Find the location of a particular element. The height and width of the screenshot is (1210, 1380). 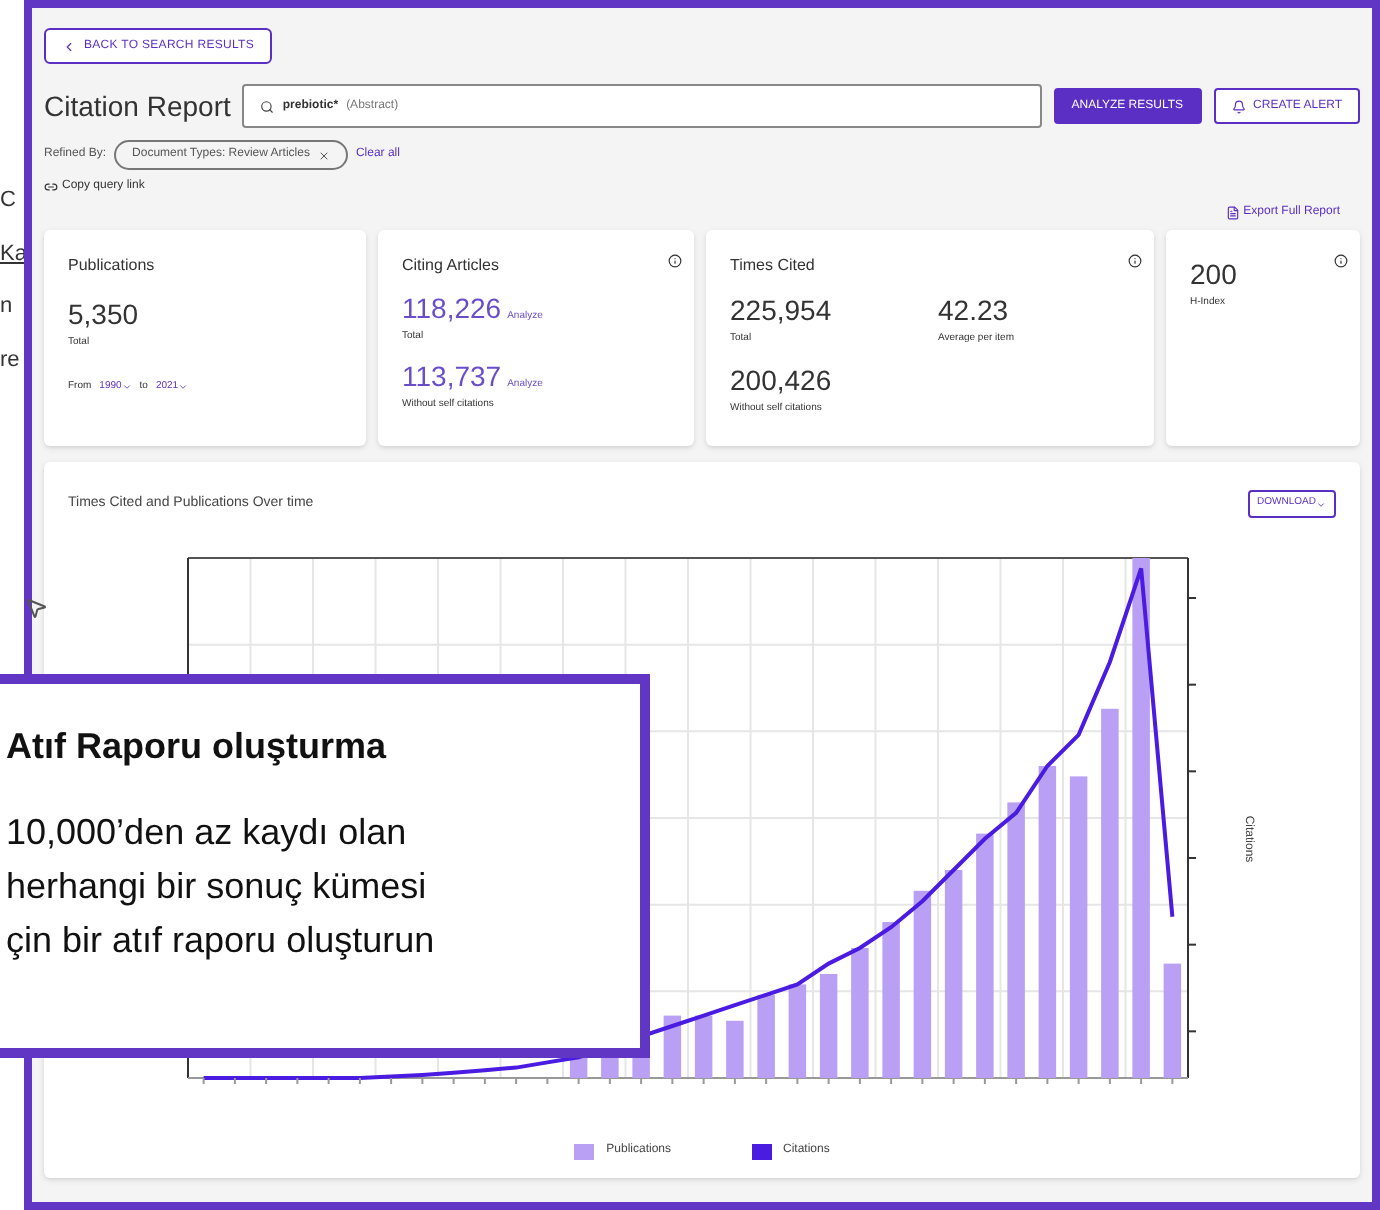

background-text: C is located at coordinates (9, 201).